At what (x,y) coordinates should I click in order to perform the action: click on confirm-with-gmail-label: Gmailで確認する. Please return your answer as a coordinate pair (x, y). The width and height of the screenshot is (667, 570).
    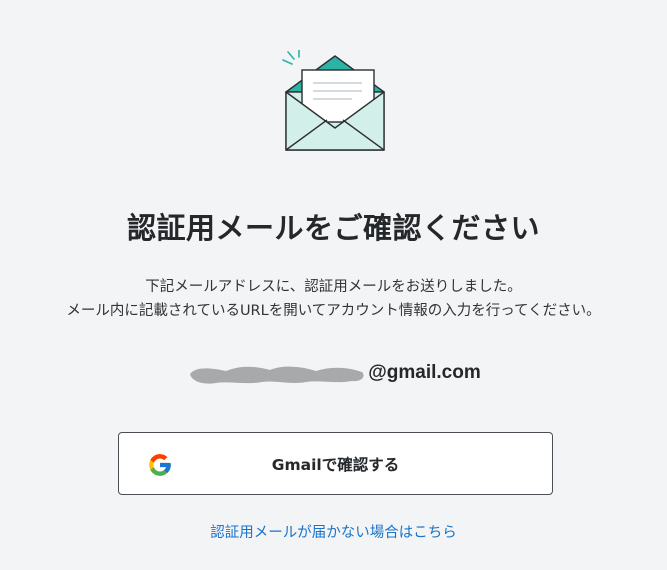
    Looking at the image, I should click on (335, 464).